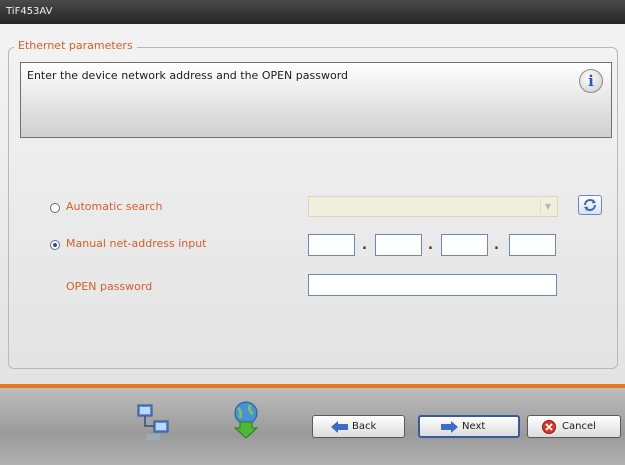 The height and width of the screenshot is (465, 625). I want to click on refresh-icon, so click(590, 205).